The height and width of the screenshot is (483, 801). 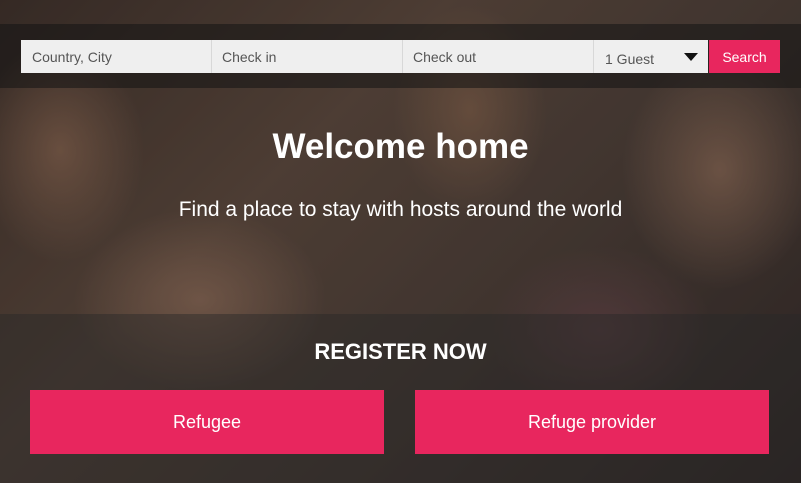 I want to click on register-refugee-button: Refugee, so click(x=207, y=422).